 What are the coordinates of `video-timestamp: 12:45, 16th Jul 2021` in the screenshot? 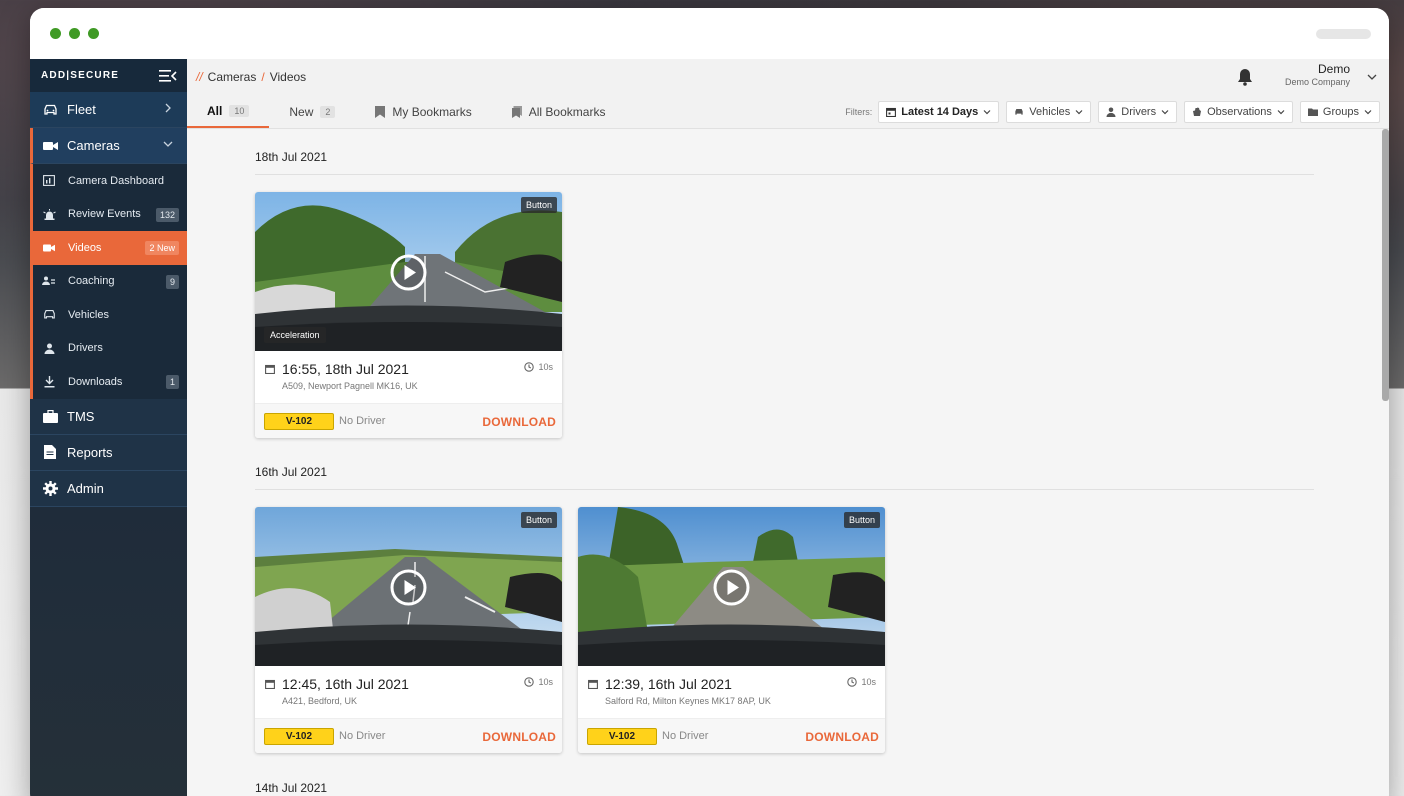 It's located at (408, 684).